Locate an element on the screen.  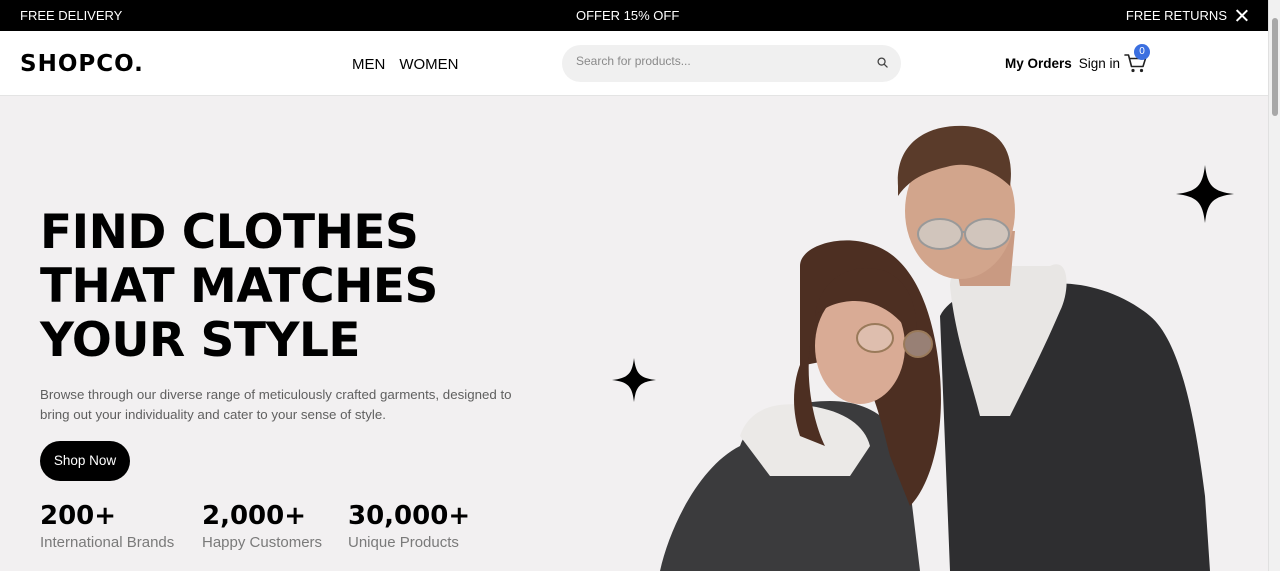
promo-free-returns: FREE RETURNS is located at coordinates (1176, 15).